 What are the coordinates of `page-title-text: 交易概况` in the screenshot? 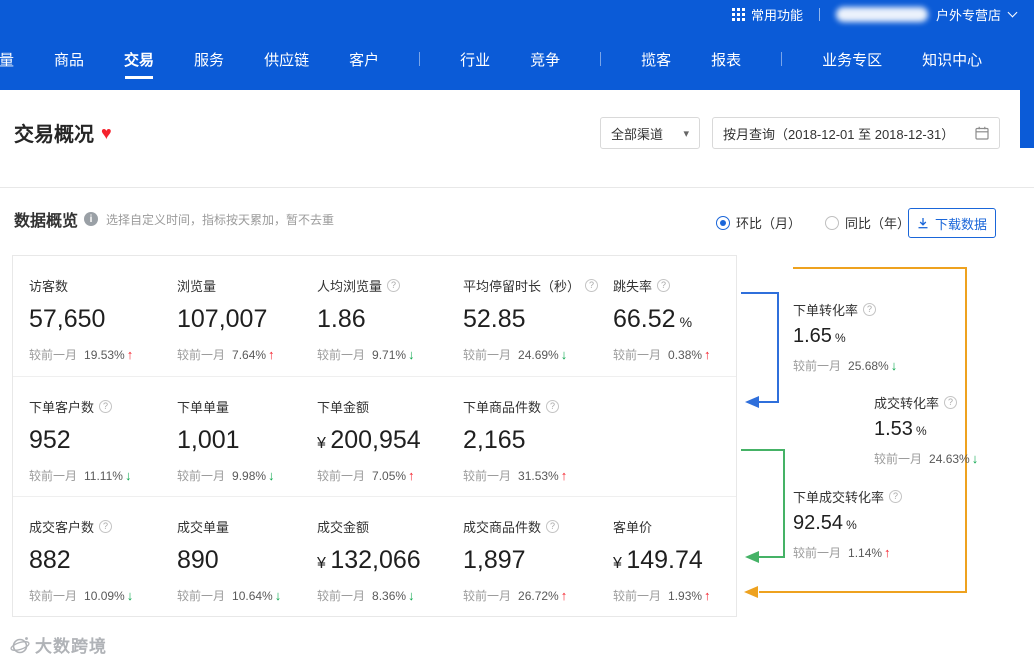 It's located at (54, 135).